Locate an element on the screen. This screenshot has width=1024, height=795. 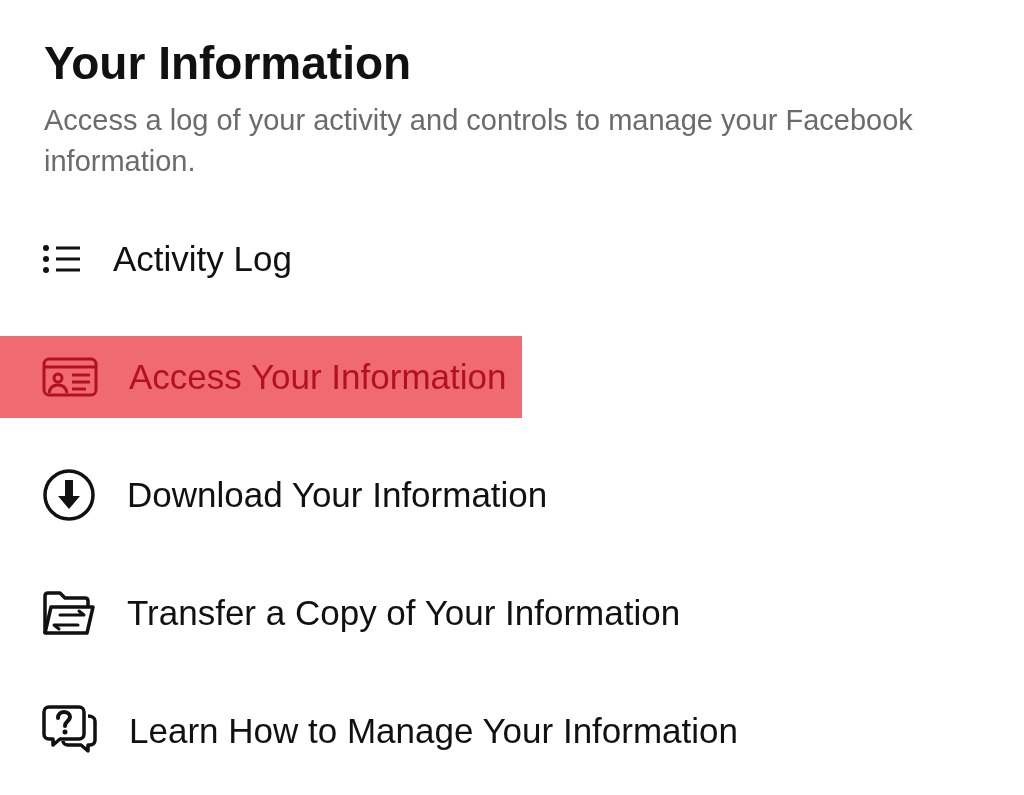
section-description: Access a log of your activity and controls to manage your Facebook information. is located at coordinates (479, 141).